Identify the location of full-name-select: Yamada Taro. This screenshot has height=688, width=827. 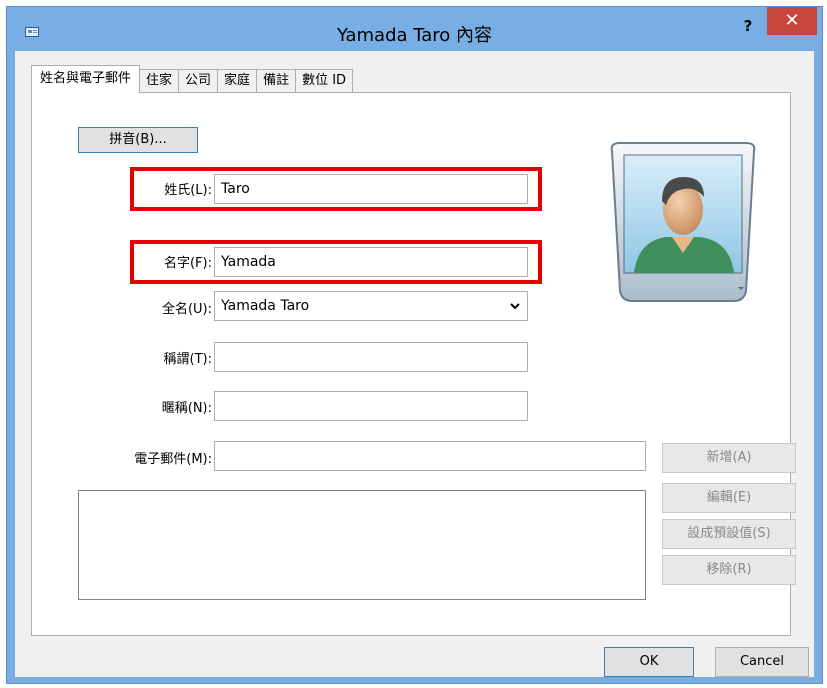
(371, 306).